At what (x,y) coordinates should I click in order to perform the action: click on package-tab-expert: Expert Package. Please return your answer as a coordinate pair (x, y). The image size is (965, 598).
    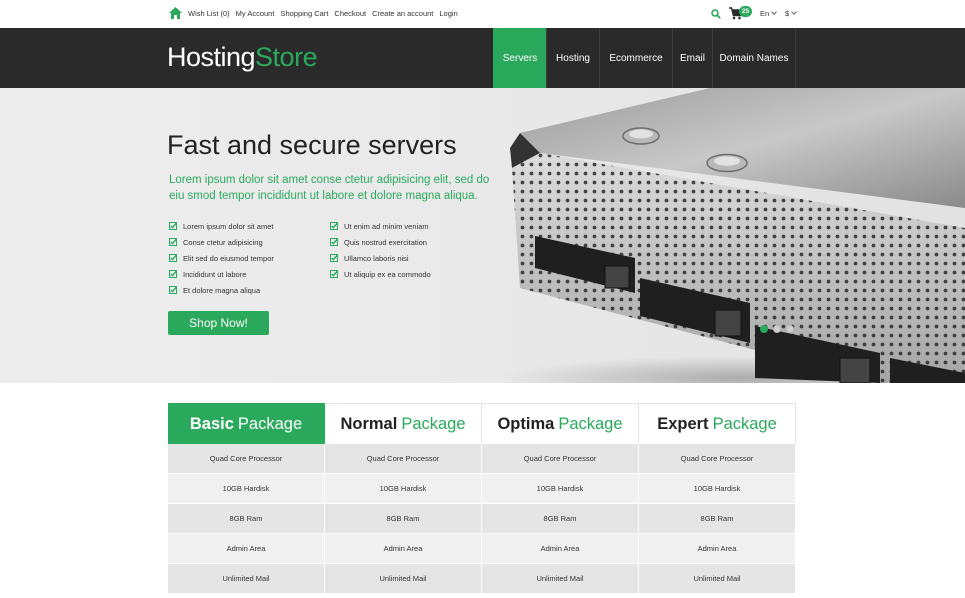
    Looking at the image, I should click on (717, 423).